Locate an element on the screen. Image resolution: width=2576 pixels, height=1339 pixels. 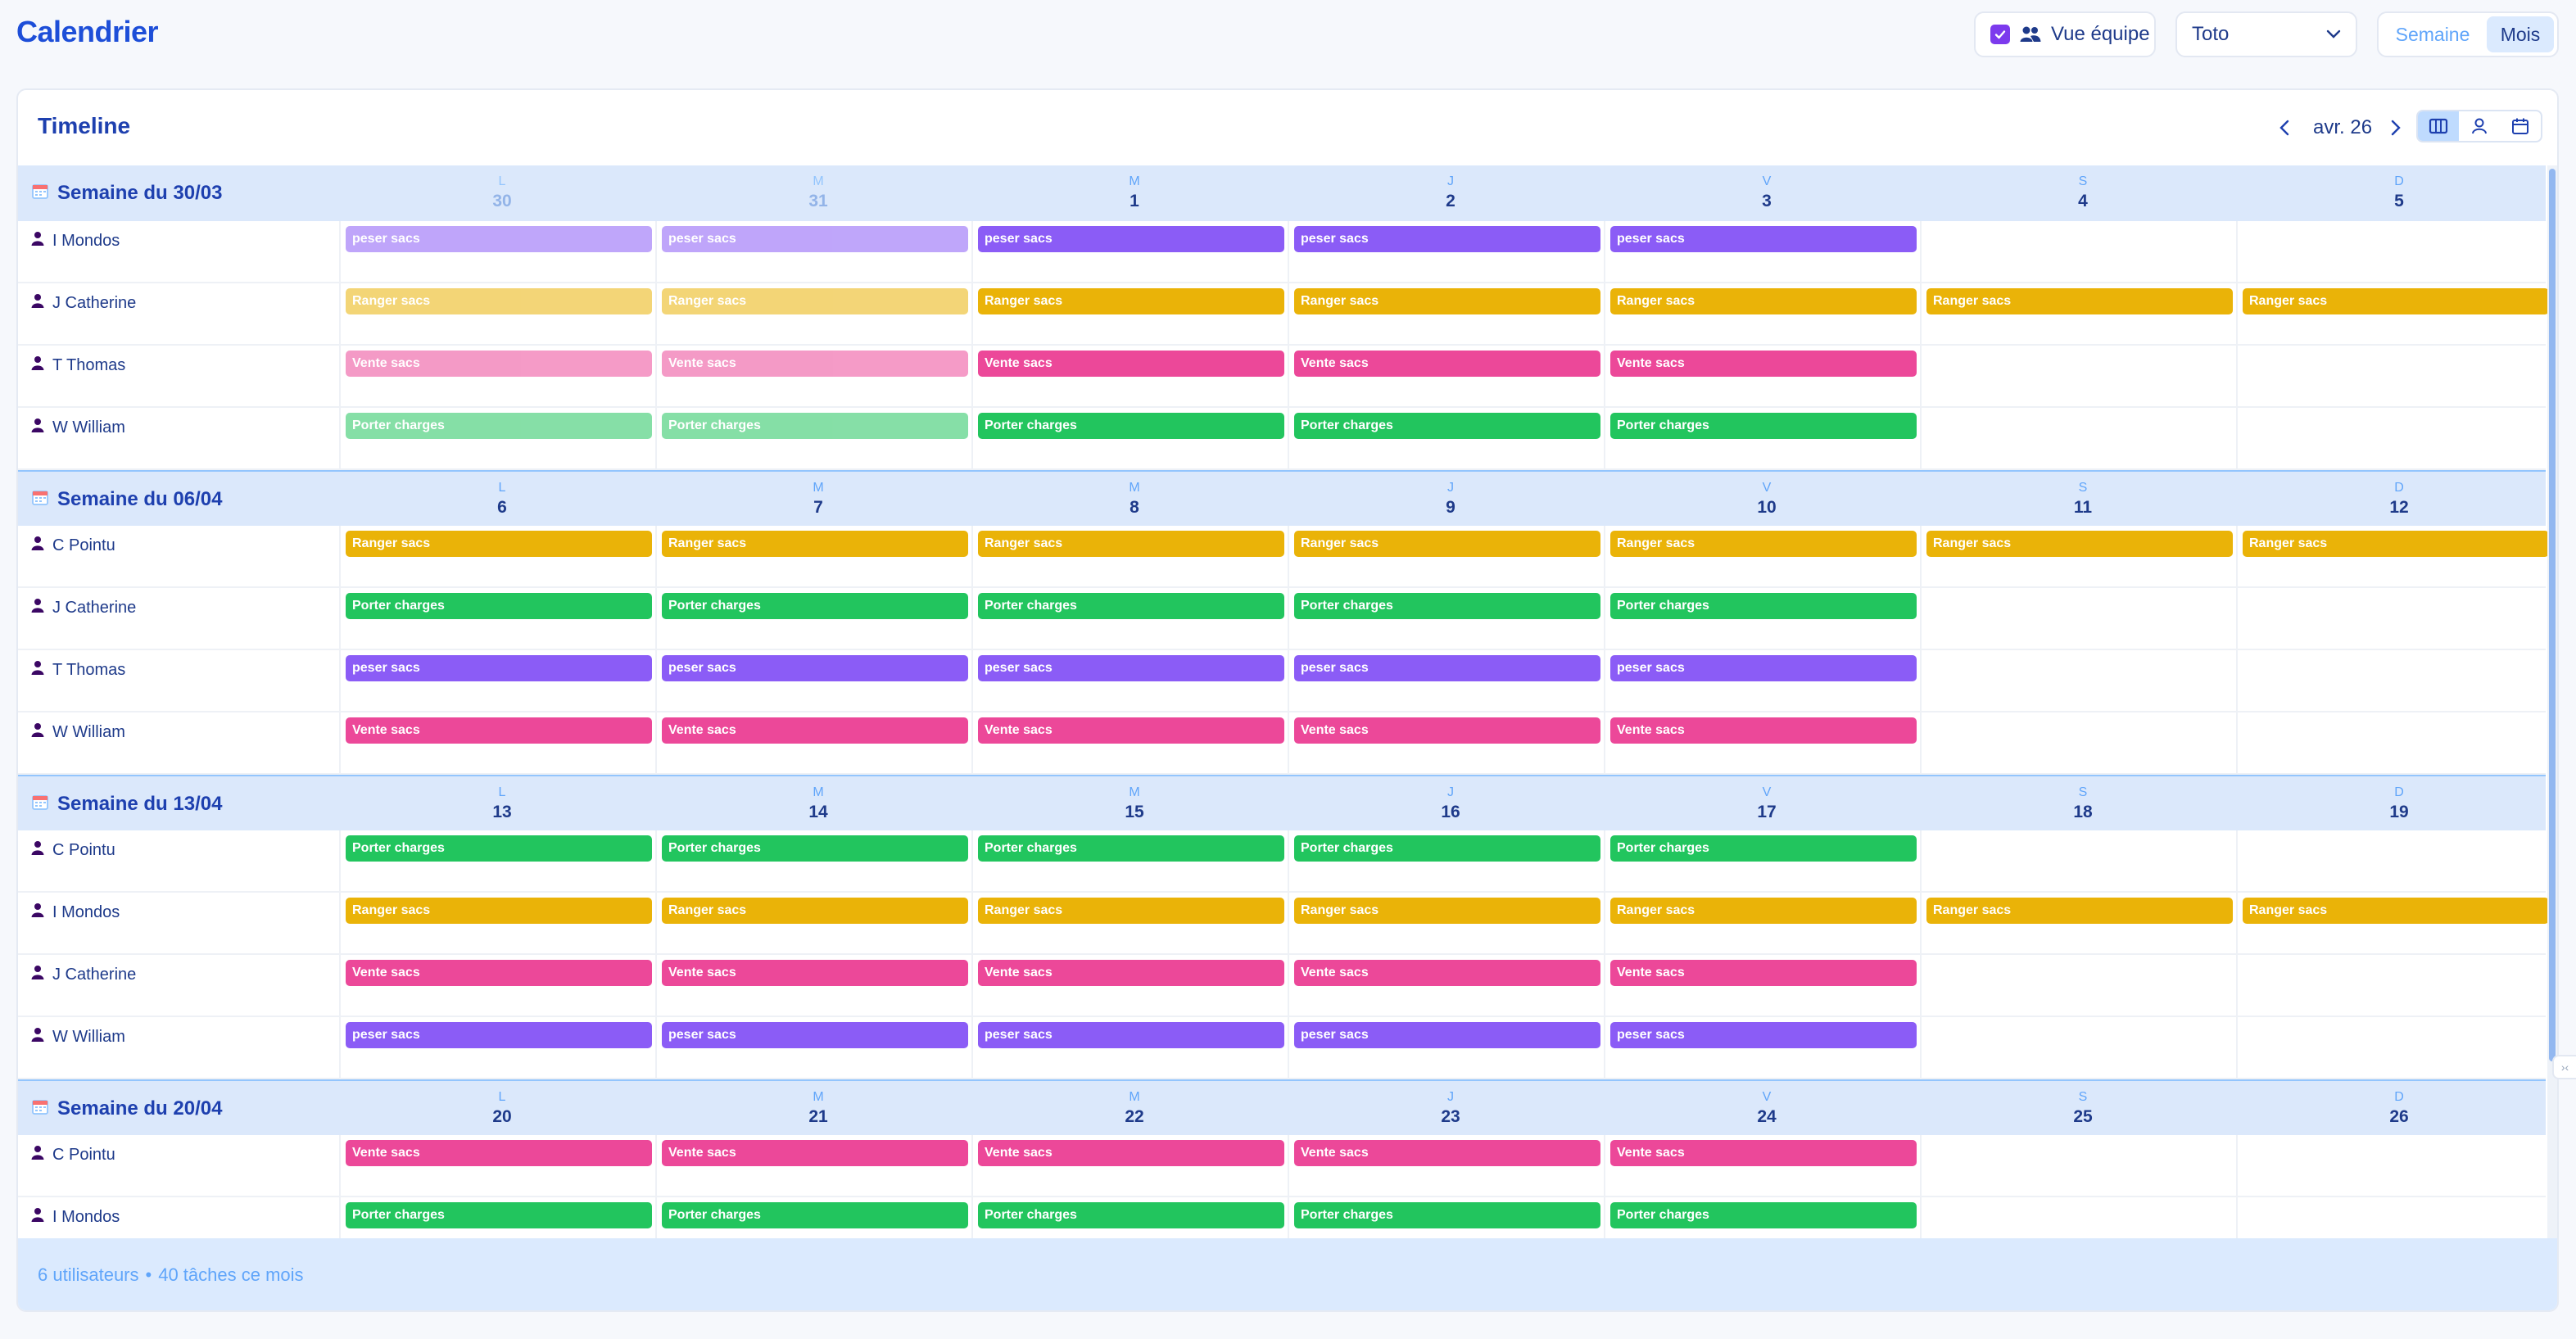
scrollbar-thumb is located at coordinates (2552, 615).